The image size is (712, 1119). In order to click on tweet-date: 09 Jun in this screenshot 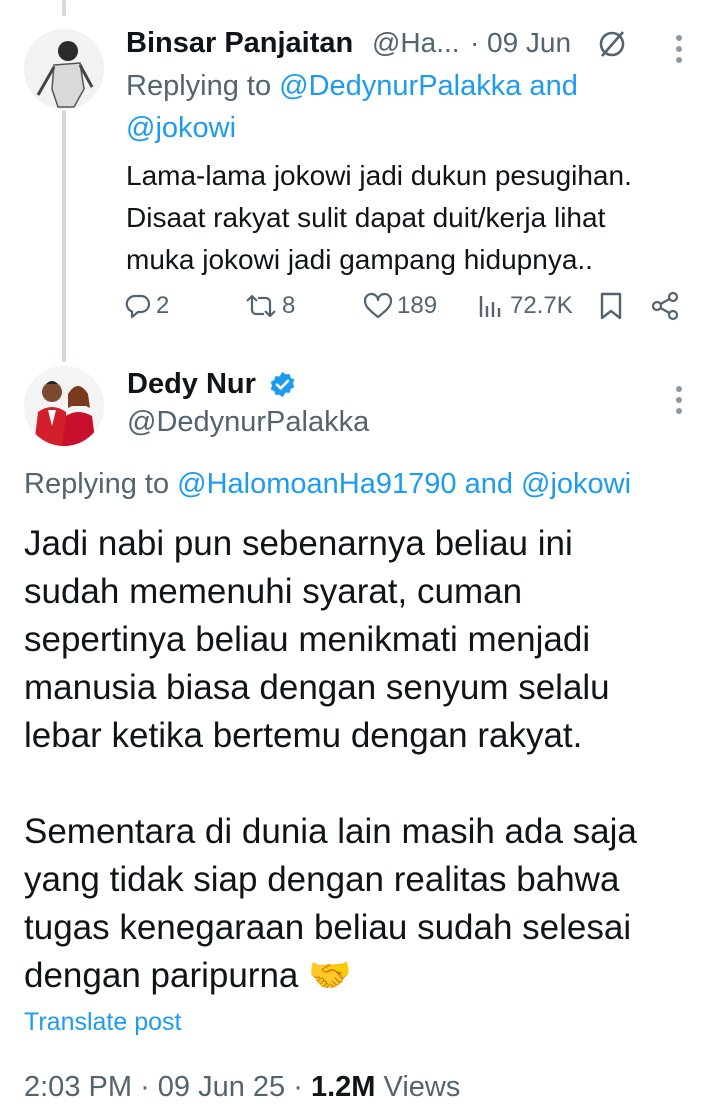, I will do `click(529, 43)`.